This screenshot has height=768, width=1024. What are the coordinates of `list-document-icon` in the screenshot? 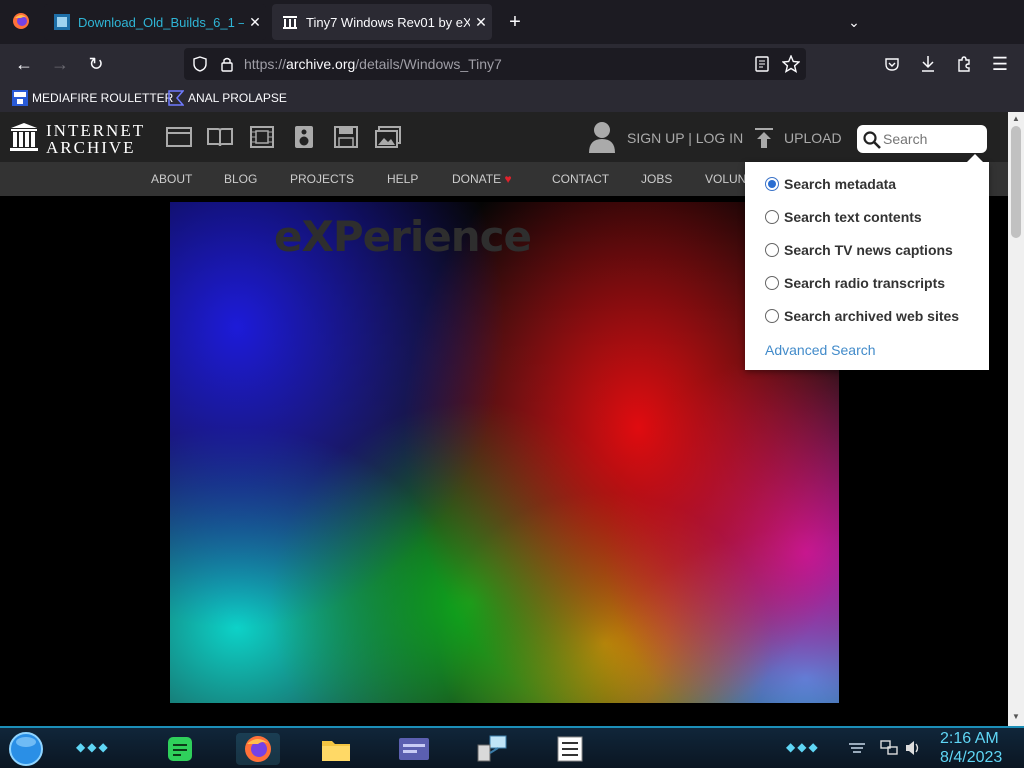 It's located at (570, 749).